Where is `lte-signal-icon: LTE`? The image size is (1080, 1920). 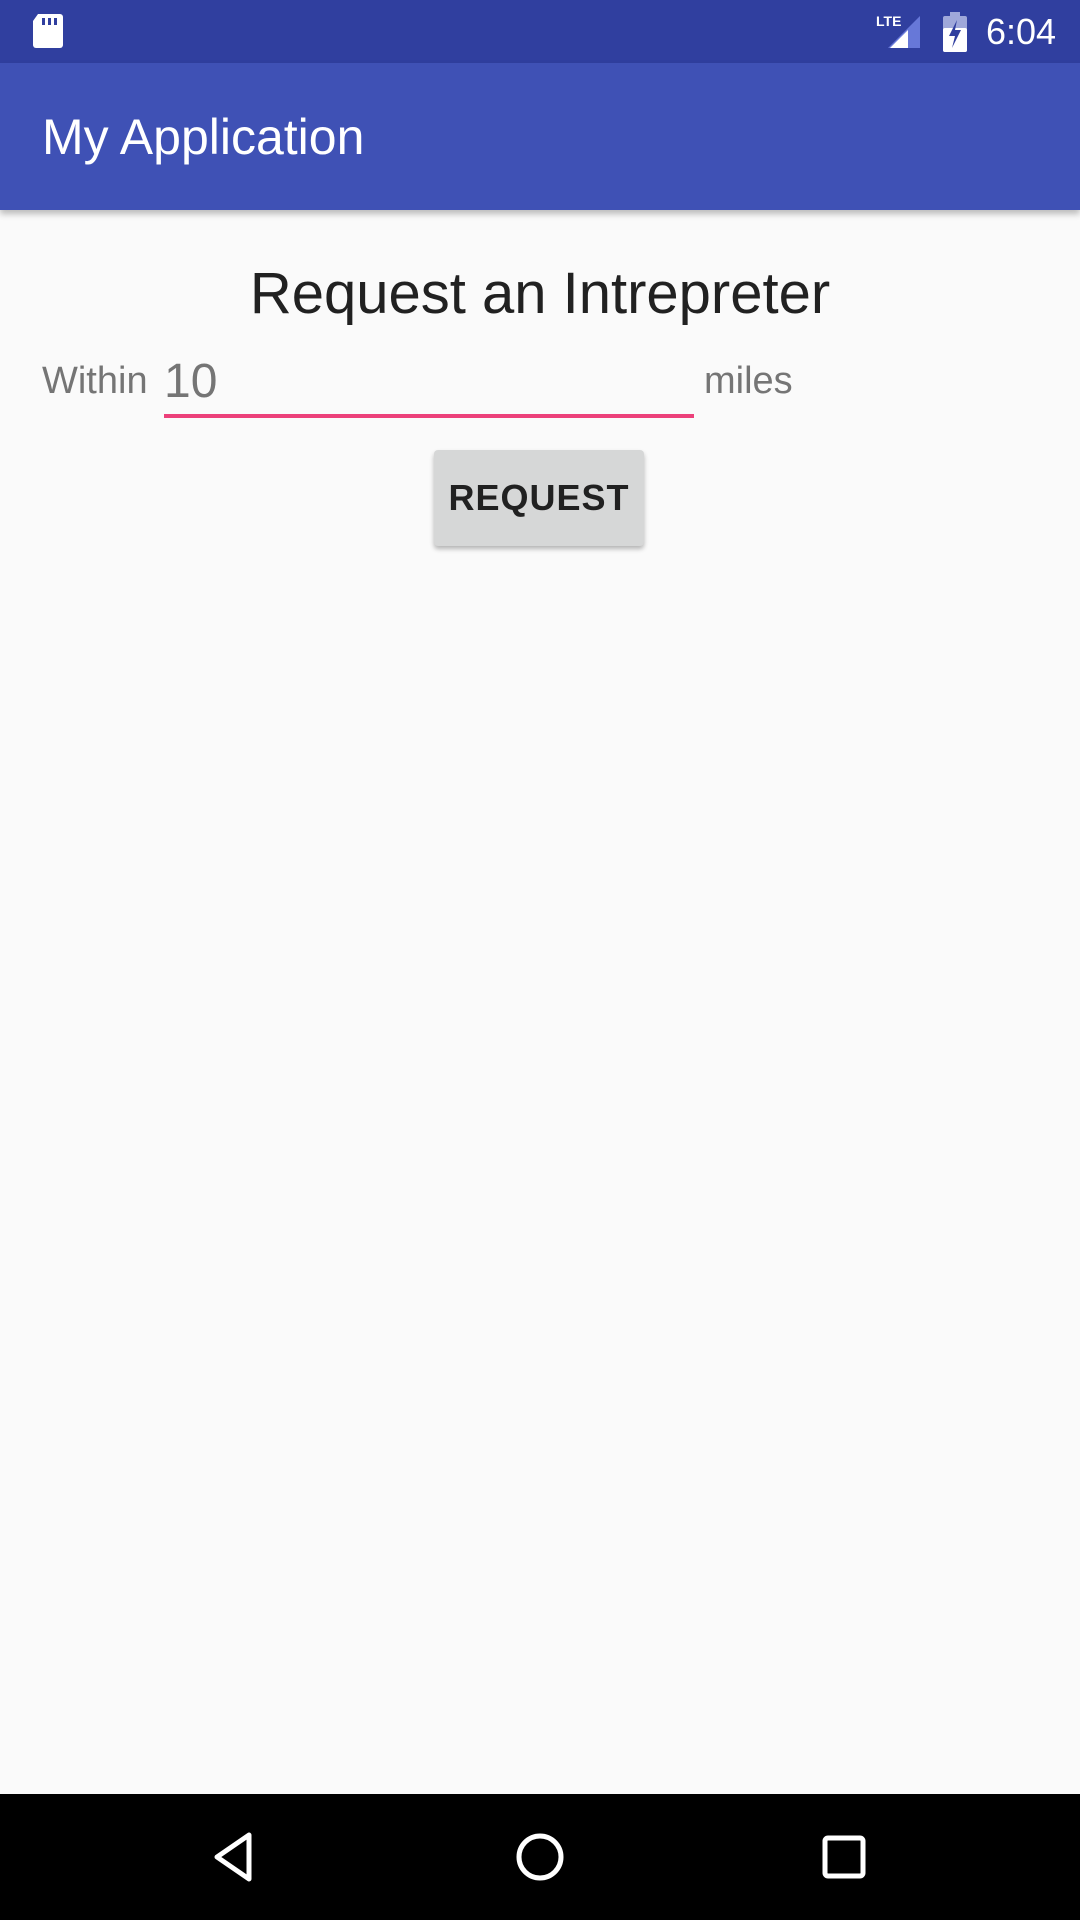
lte-signal-icon: LTE is located at coordinates (898, 30).